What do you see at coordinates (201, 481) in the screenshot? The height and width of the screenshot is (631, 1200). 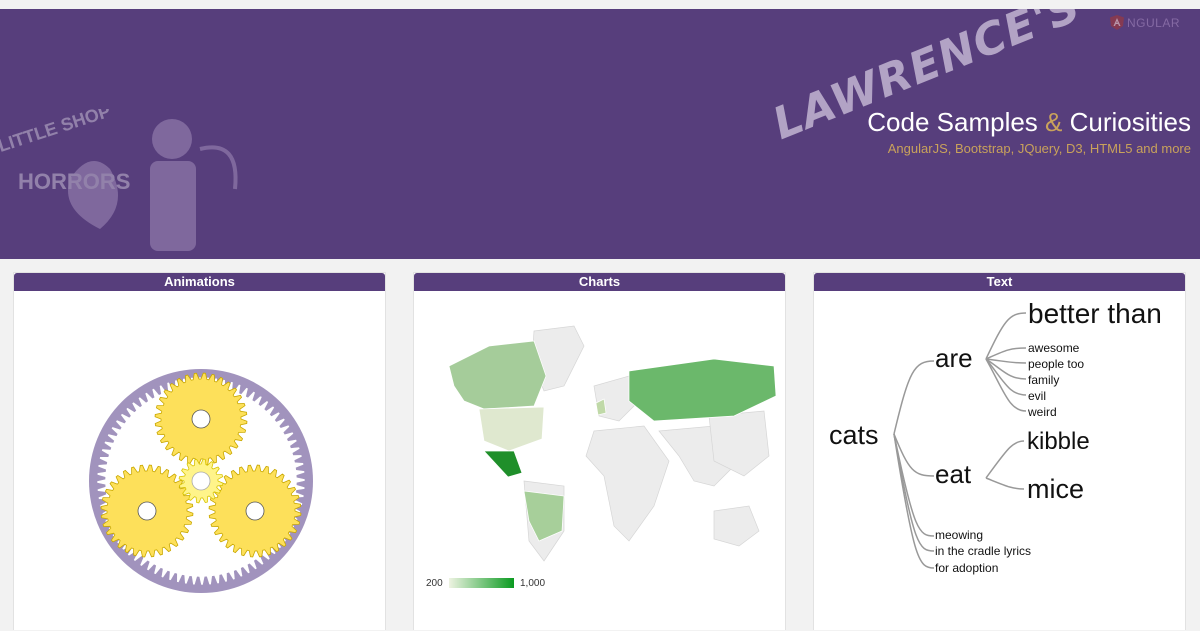 I see `sun-gear-hub` at bounding box center [201, 481].